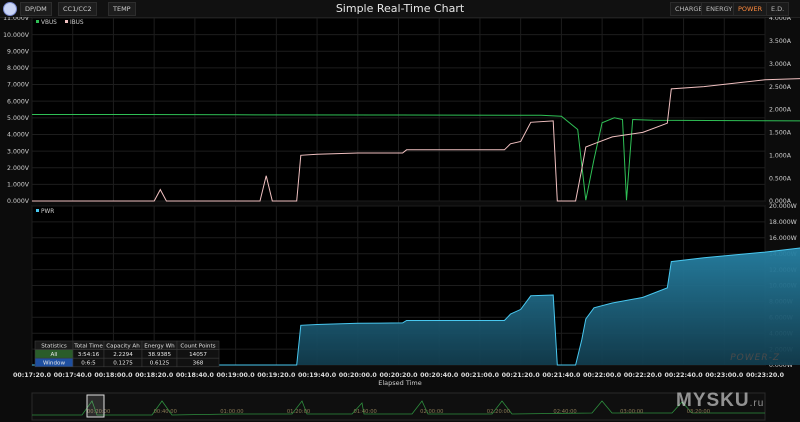 This screenshot has width=800, height=422. What do you see at coordinates (123, 364) in the screenshot?
I see `stats-cell-value: 0.1275` at bounding box center [123, 364].